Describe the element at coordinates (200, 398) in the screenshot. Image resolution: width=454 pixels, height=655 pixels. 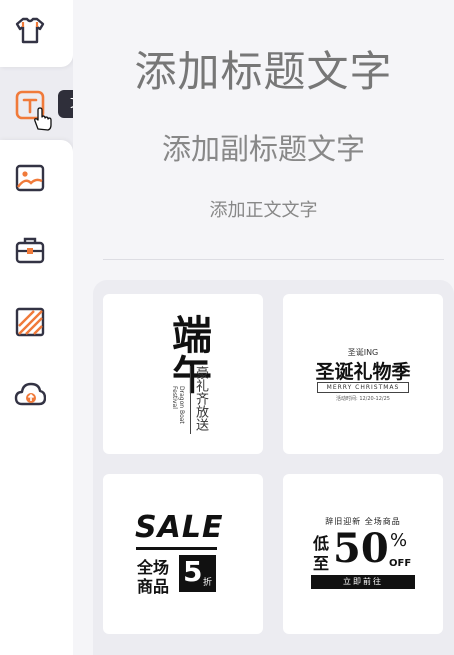
I see `duanwu-side-text: 豪礼齐放送` at that location.